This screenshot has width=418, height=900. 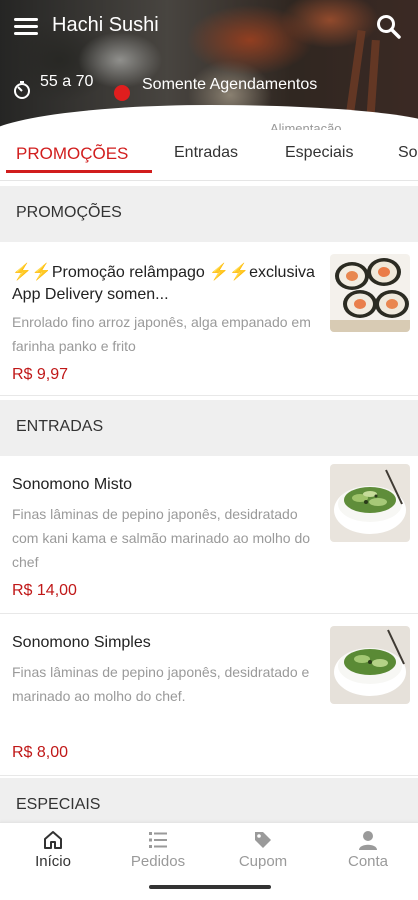 I want to click on nav-label: Início, so click(x=53, y=861).